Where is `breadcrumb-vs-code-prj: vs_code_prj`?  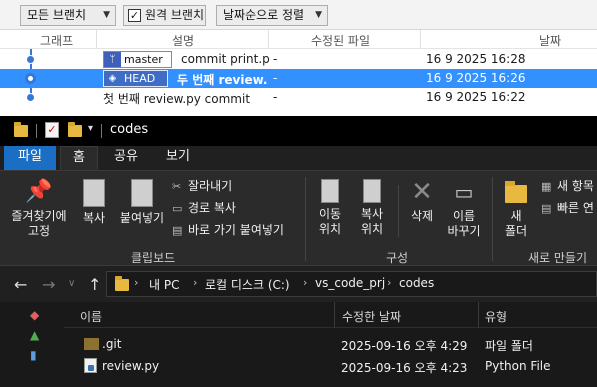 breadcrumb-vs-code-prj: vs_code_prj is located at coordinates (350, 283).